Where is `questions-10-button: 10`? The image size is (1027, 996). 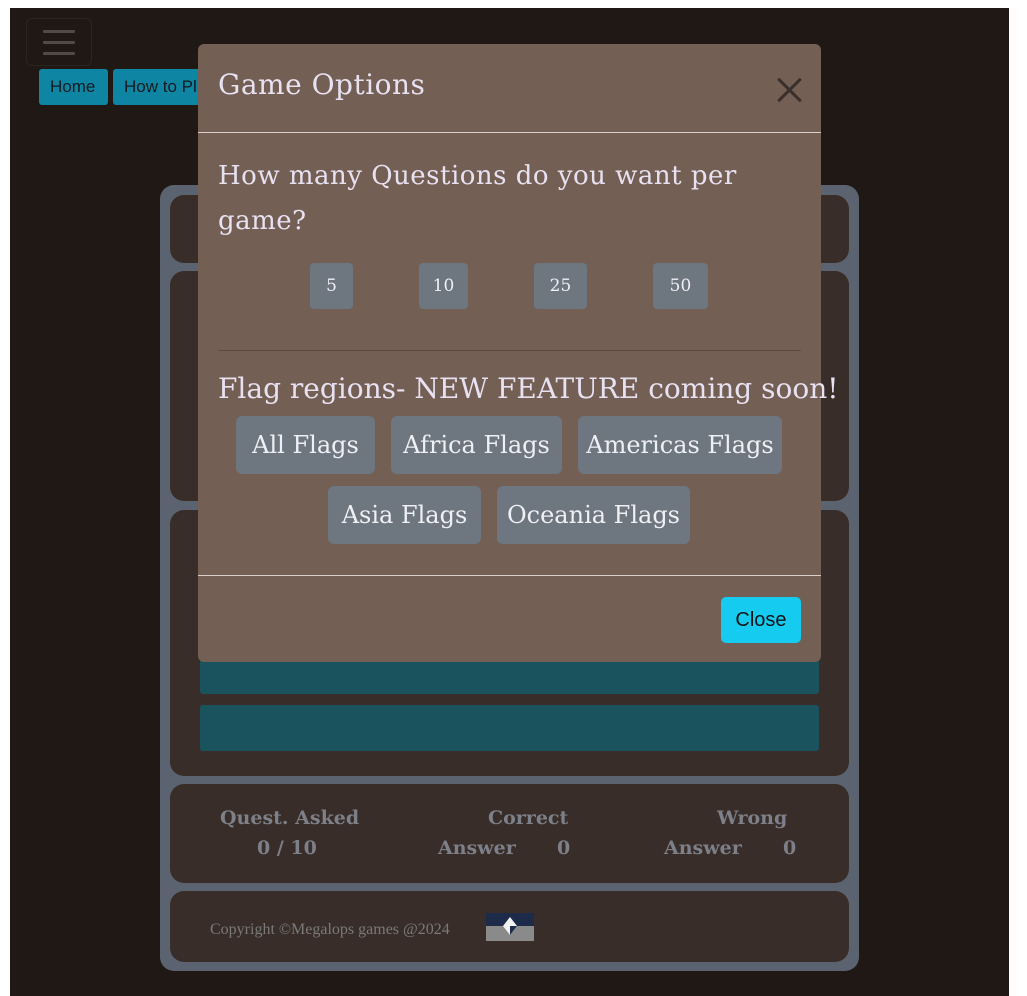
questions-10-button: 10 is located at coordinates (443, 286).